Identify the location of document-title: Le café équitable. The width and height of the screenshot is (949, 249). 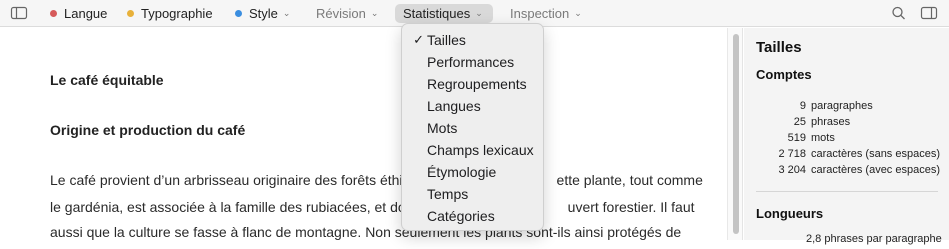
(107, 80).